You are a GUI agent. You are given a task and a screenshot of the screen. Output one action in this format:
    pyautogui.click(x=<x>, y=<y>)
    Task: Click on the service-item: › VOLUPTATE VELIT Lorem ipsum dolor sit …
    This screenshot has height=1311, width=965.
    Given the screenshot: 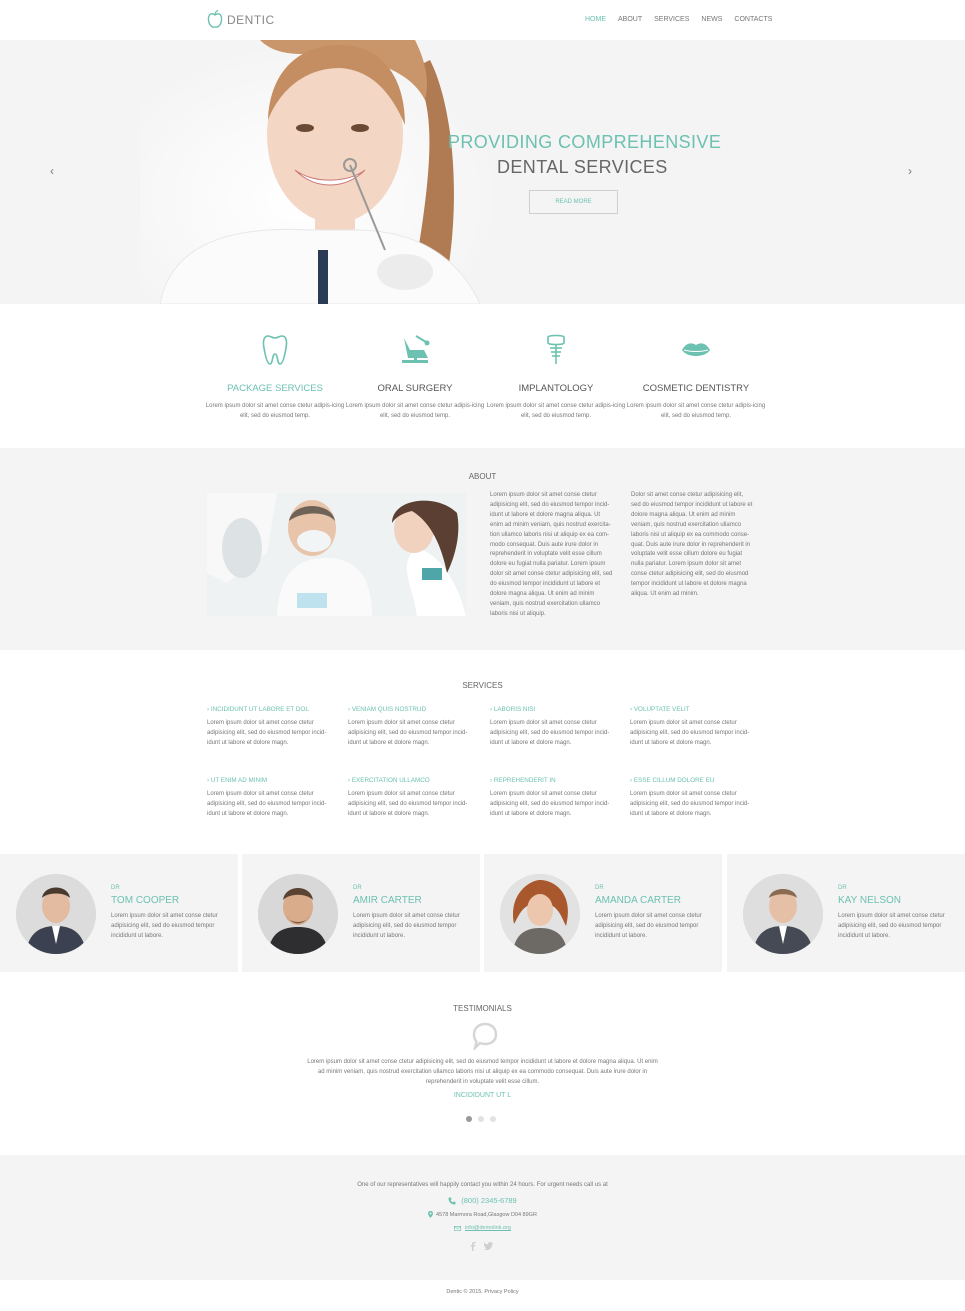 What is the action you would take?
    pyautogui.click(x=695, y=727)
    